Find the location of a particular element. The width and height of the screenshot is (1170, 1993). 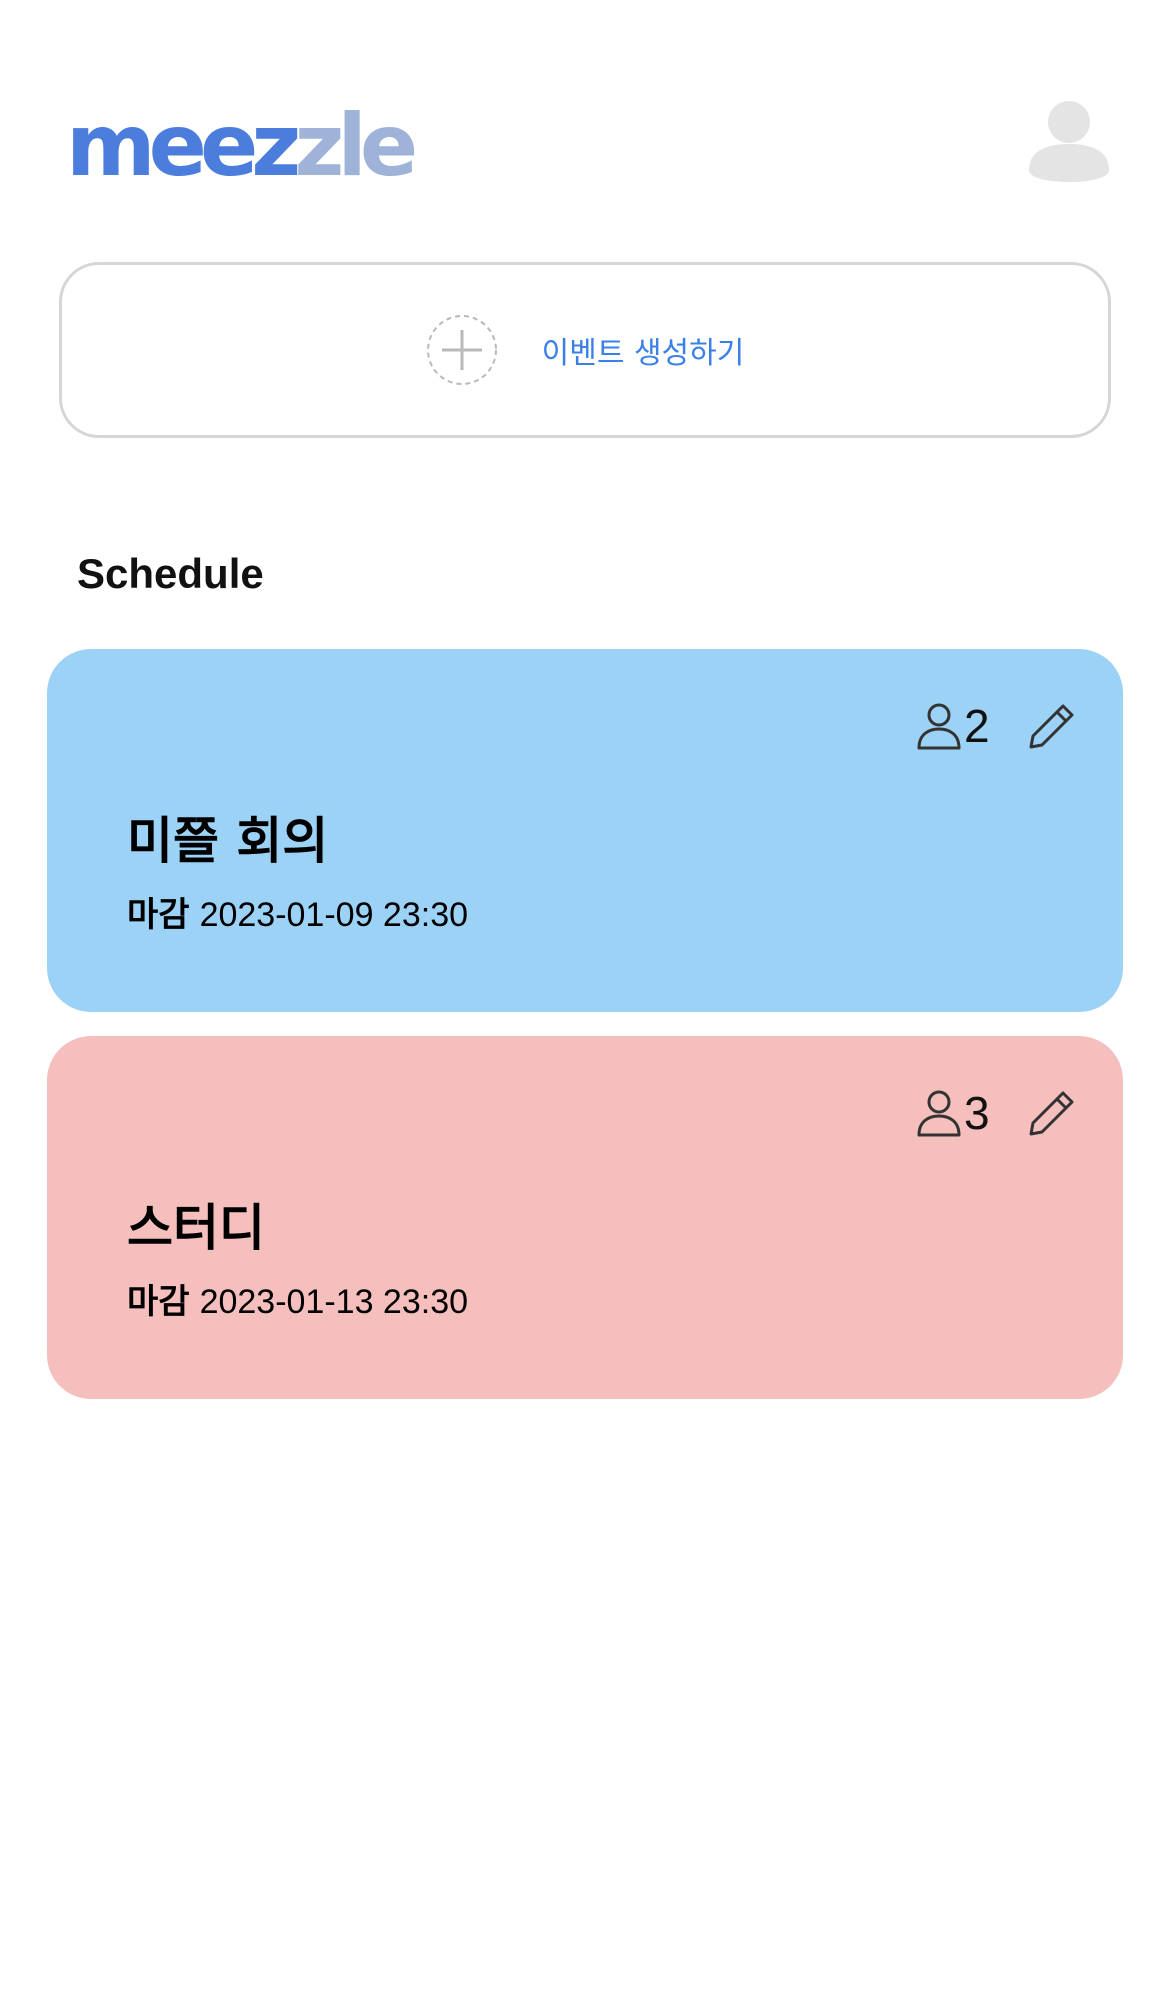

plus-circle-icon is located at coordinates (461, 350).